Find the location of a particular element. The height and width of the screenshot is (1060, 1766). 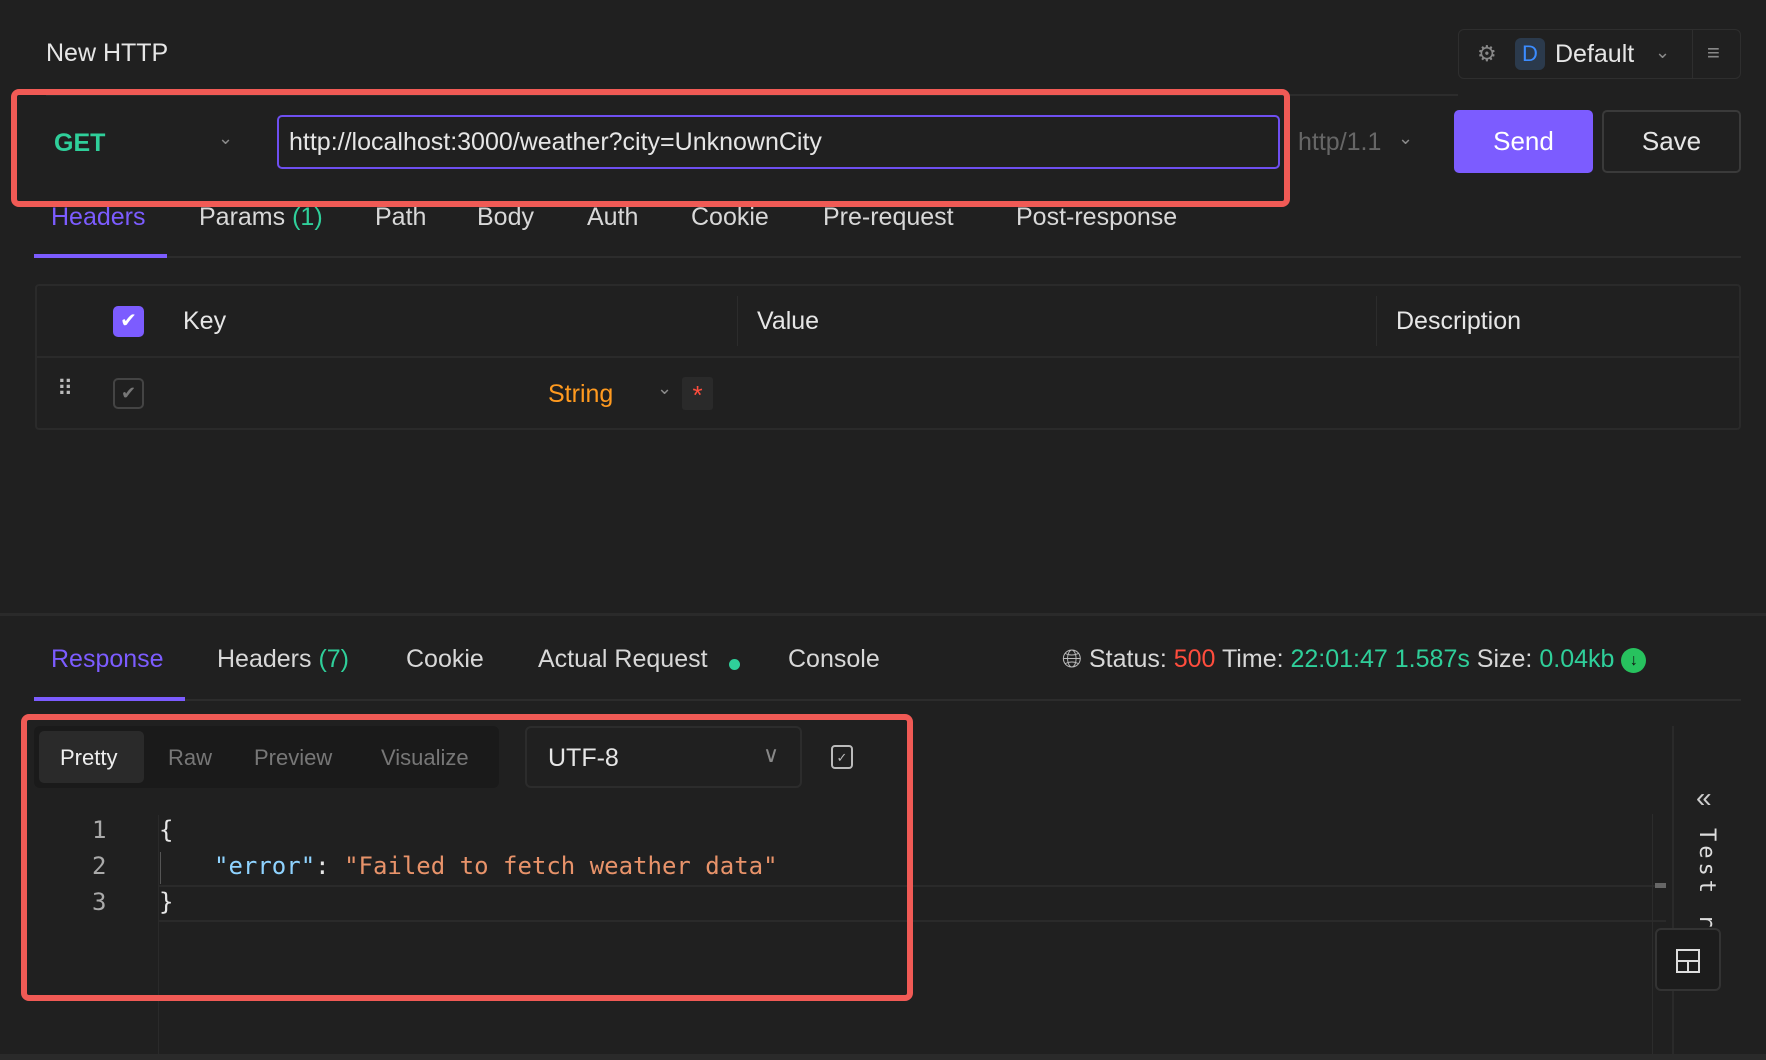

bottom-border is located at coordinates (883, 1057).